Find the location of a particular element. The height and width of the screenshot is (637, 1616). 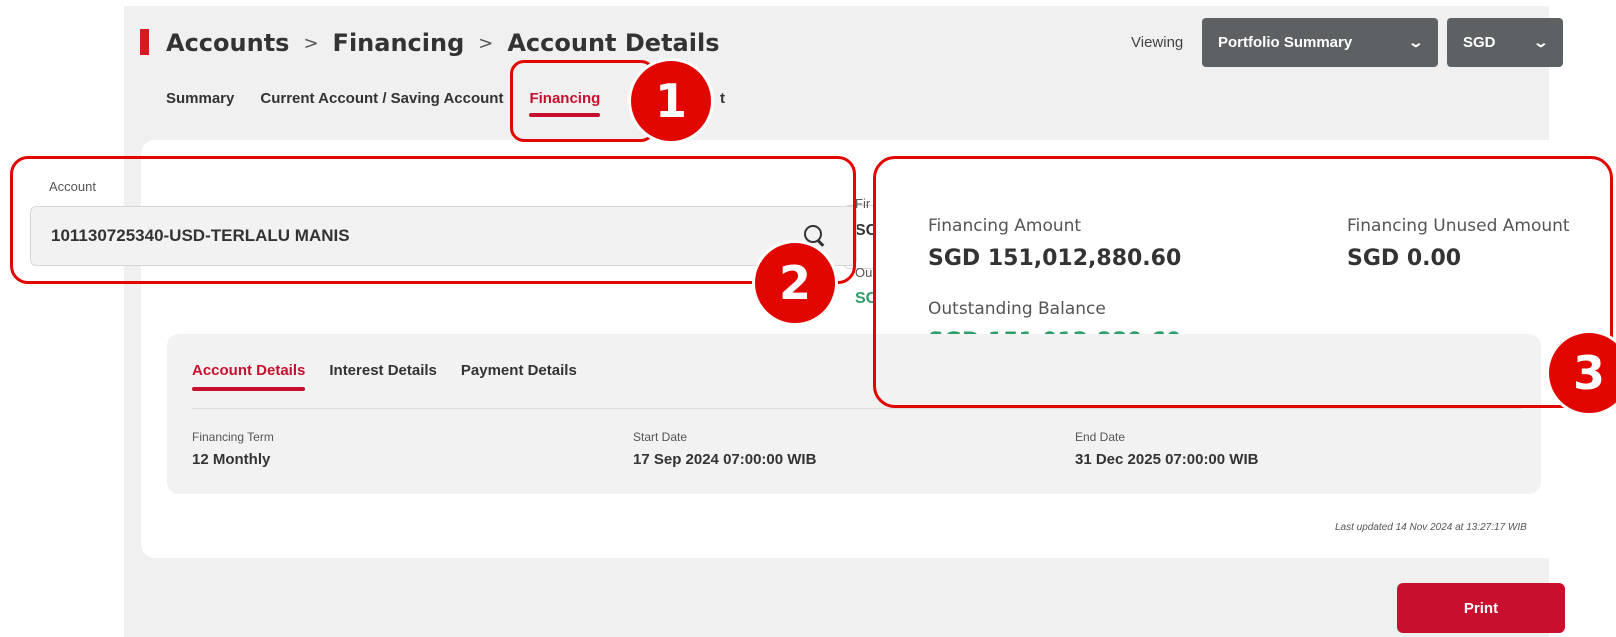

end-date-label: End Date is located at coordinates (1100, 437).